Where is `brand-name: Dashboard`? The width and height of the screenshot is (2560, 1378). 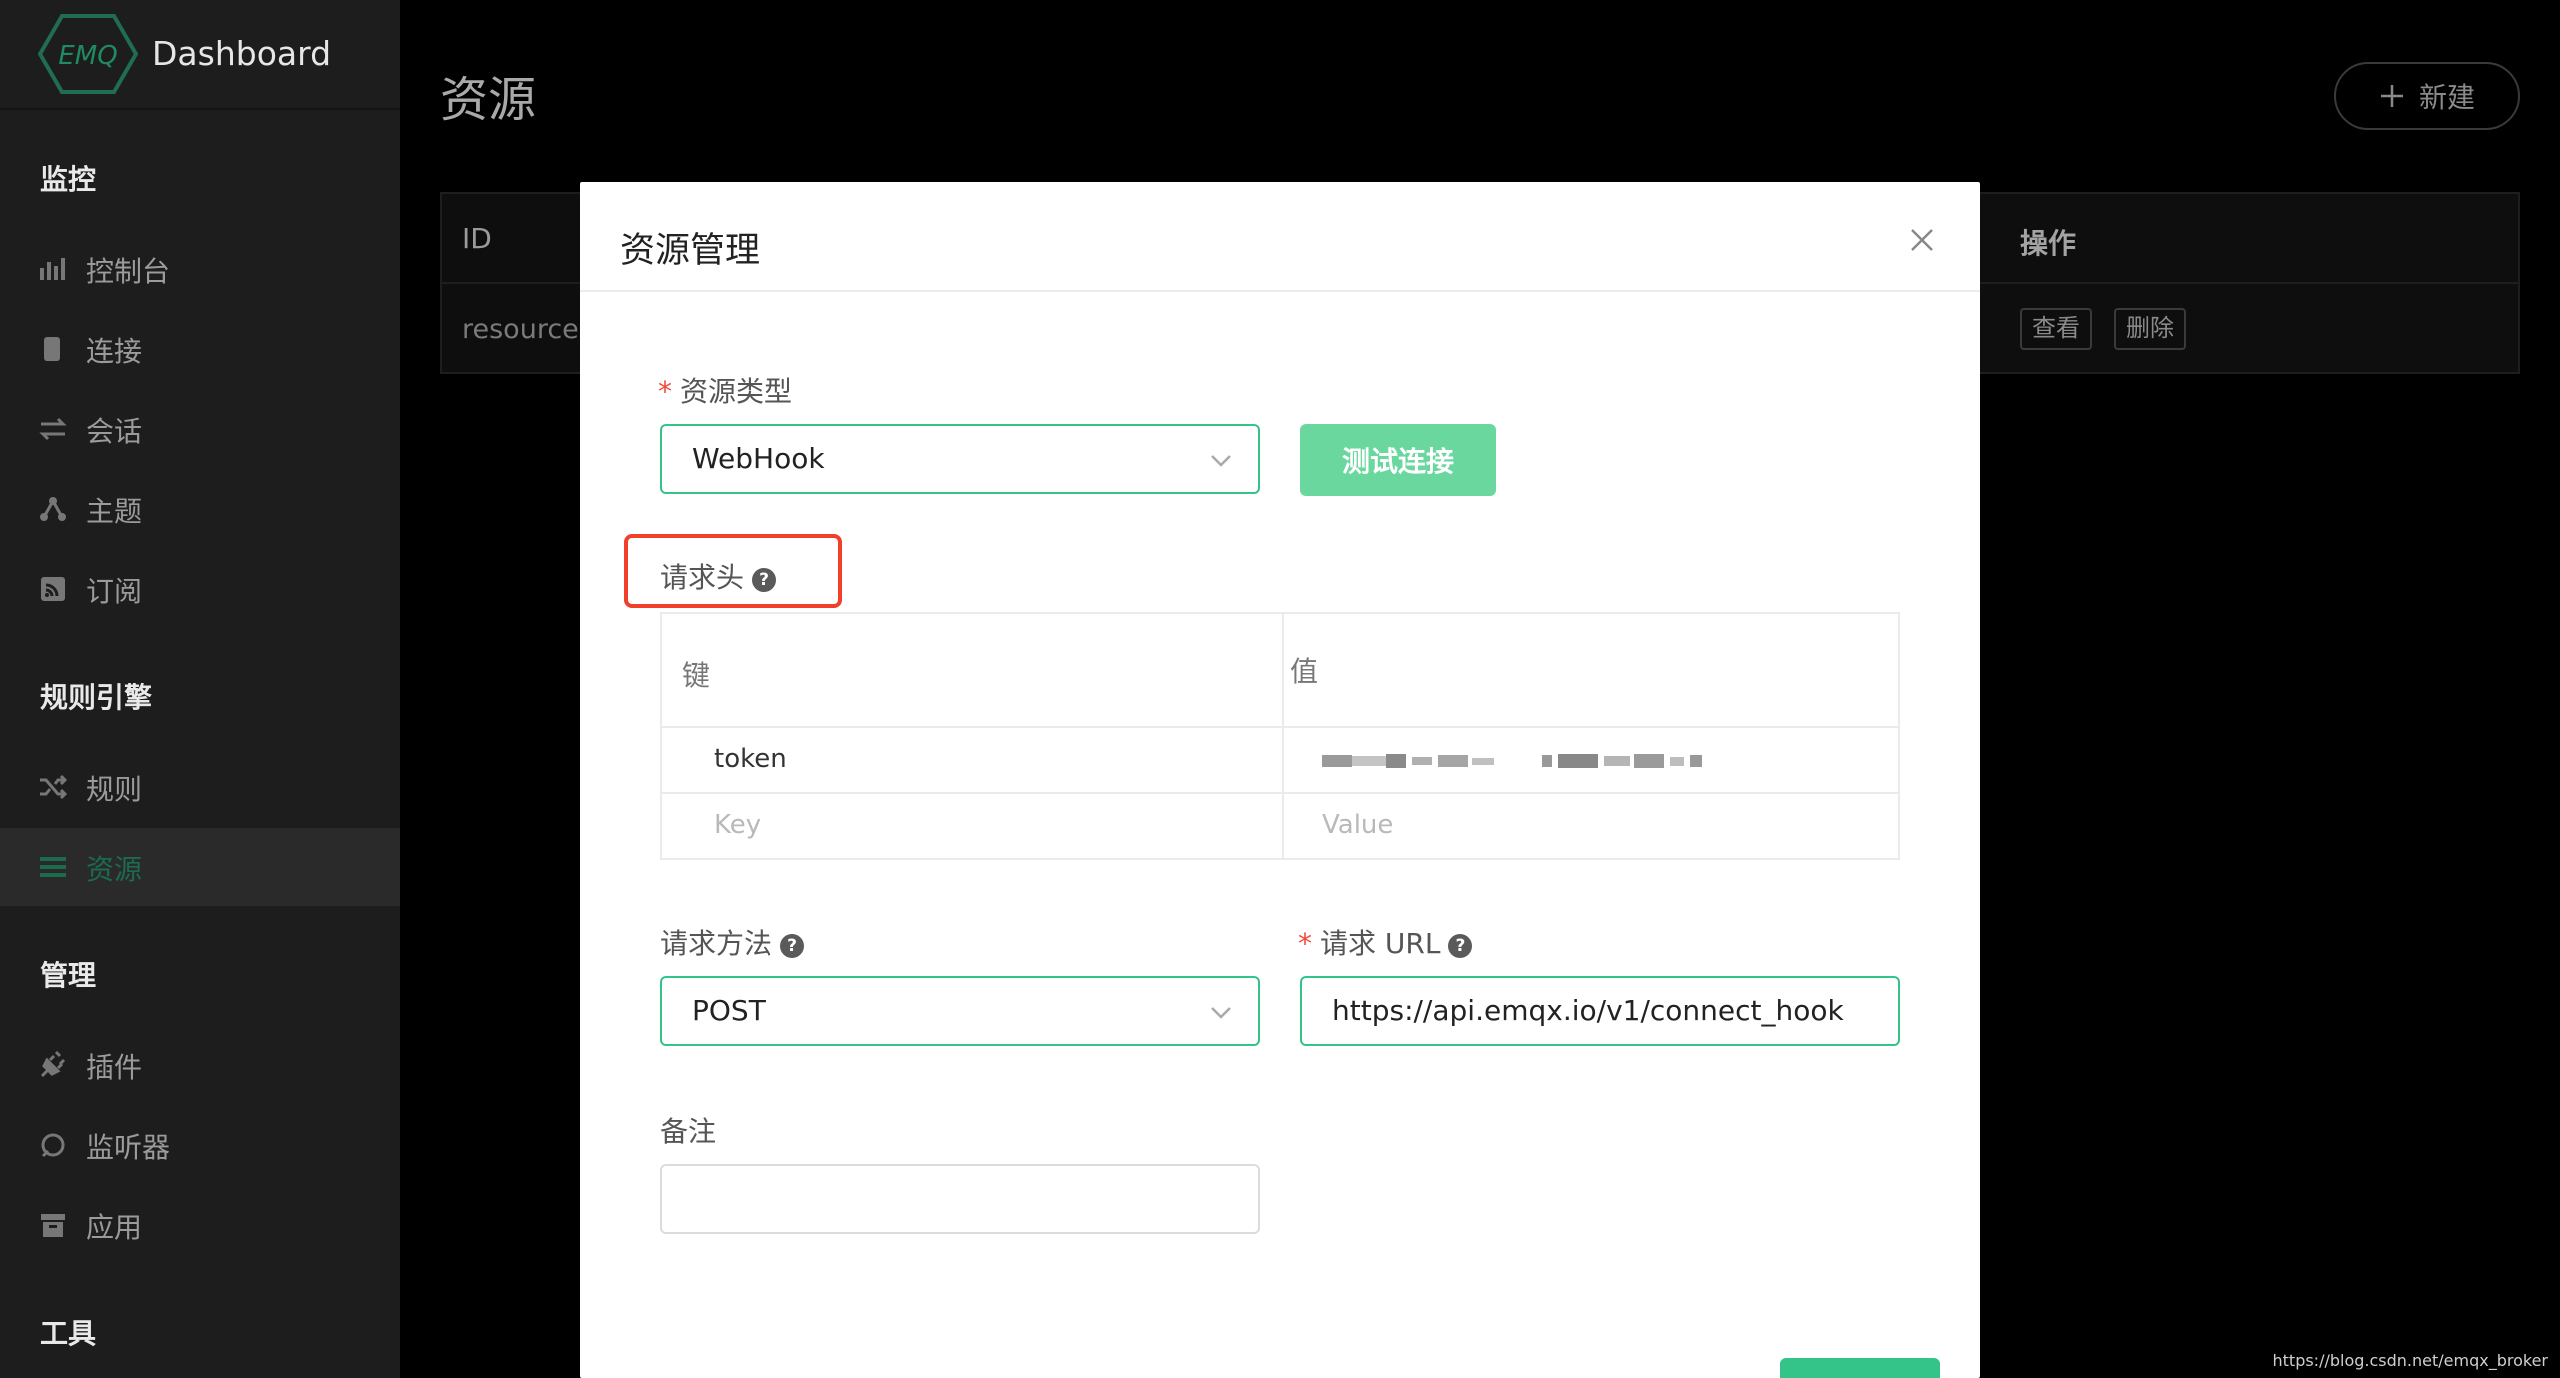 brand-name: Dashboard is located at coordinates (242, 53).